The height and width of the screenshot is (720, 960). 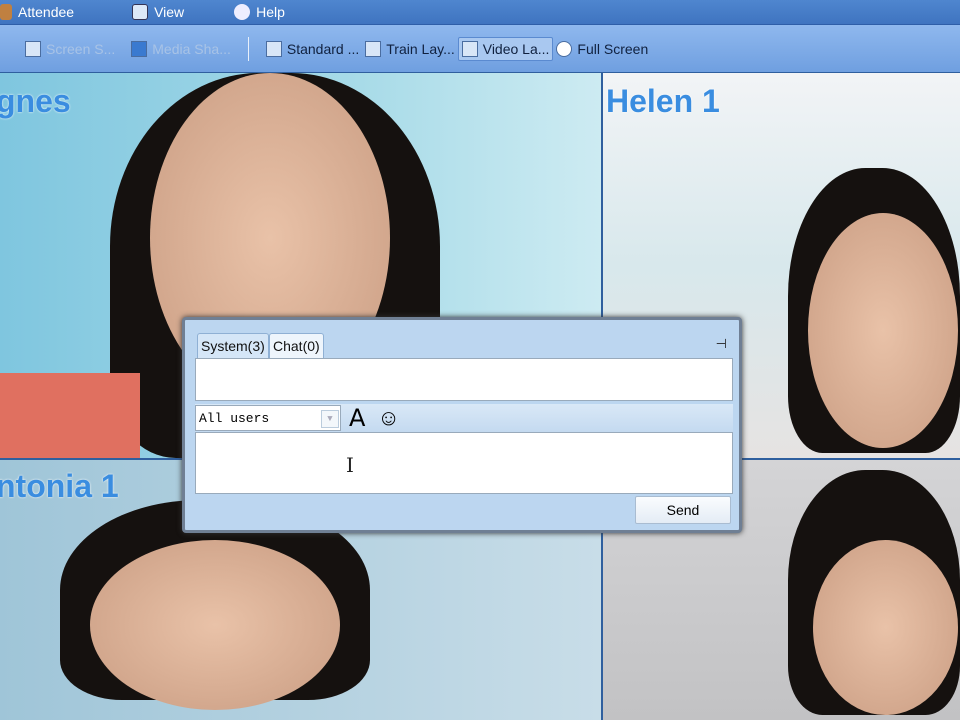 What do you see at coordinates (140, 12) in the screenshot?
I see `view-icon` at bounding box center [140, 12].